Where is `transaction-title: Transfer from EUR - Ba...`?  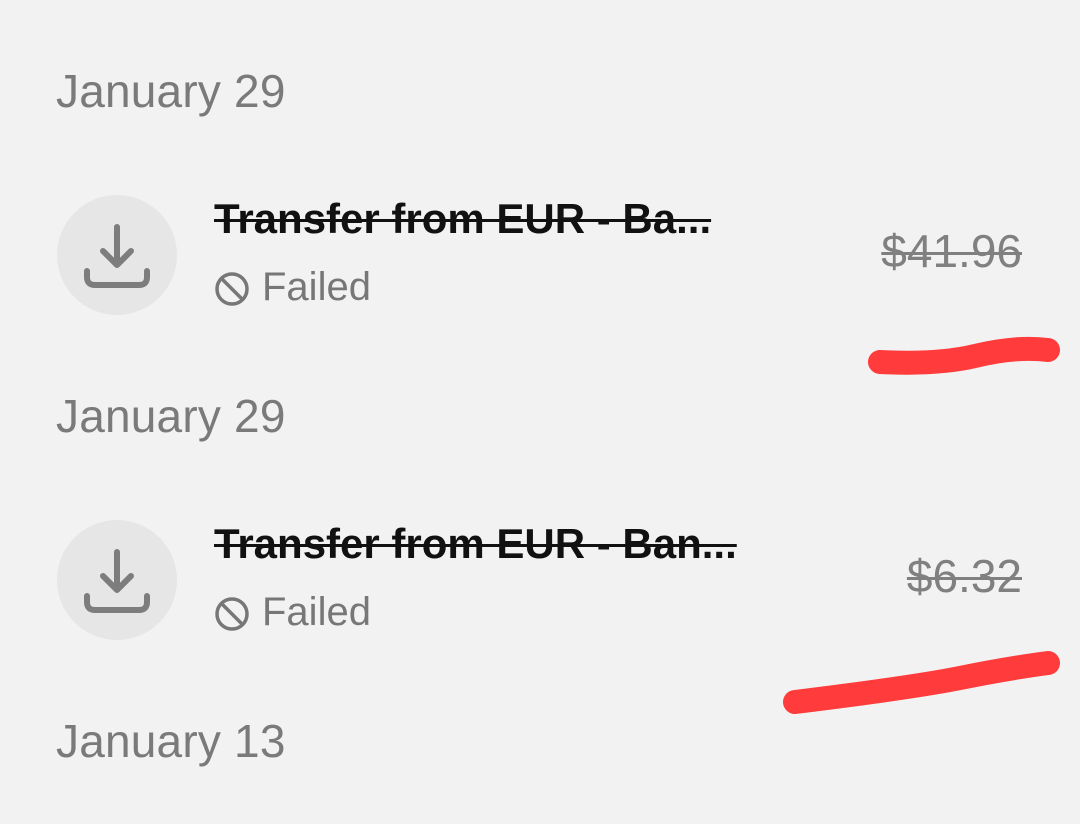 transaction-title: Transfer from EUR - Ba... is located at coordinates (463, 218).